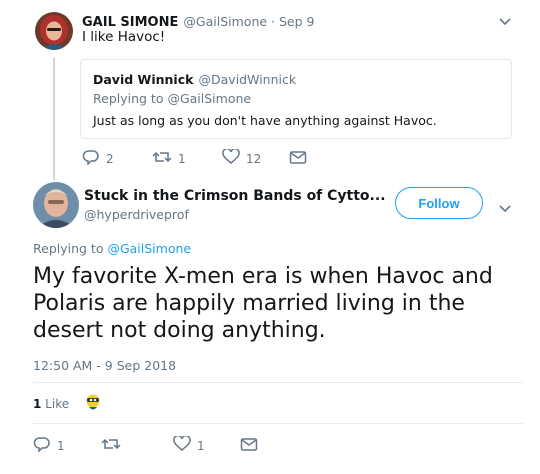  I want to click on like-button: 12, so click(242, 158).